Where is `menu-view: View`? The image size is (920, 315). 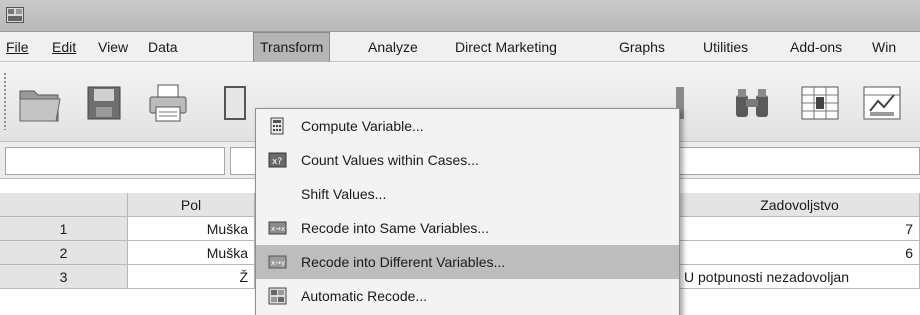 menu-view: View is located at coordinates (113, 47).